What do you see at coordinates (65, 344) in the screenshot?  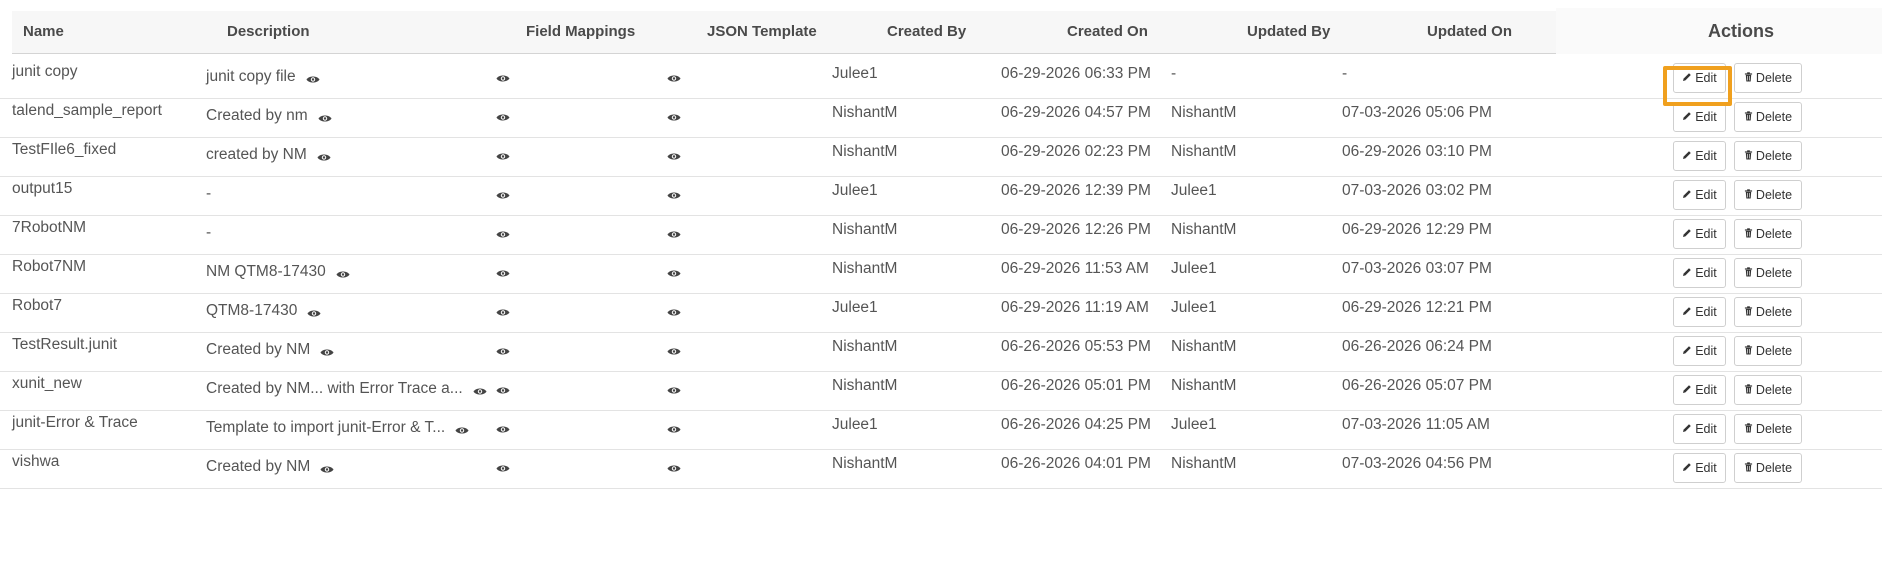 I see `cell-name: TestResult.junit` at bounding box center [65, 344].